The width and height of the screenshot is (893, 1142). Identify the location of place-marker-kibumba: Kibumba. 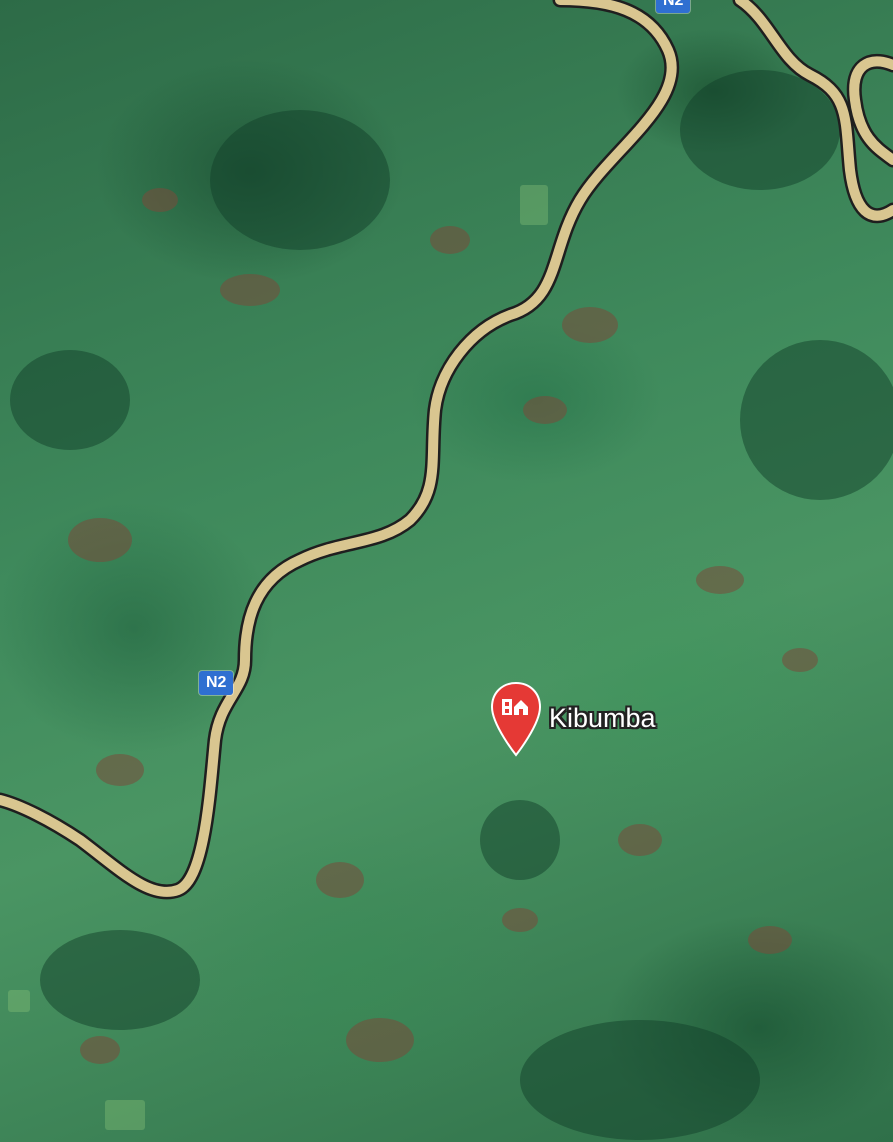
(572, 719).